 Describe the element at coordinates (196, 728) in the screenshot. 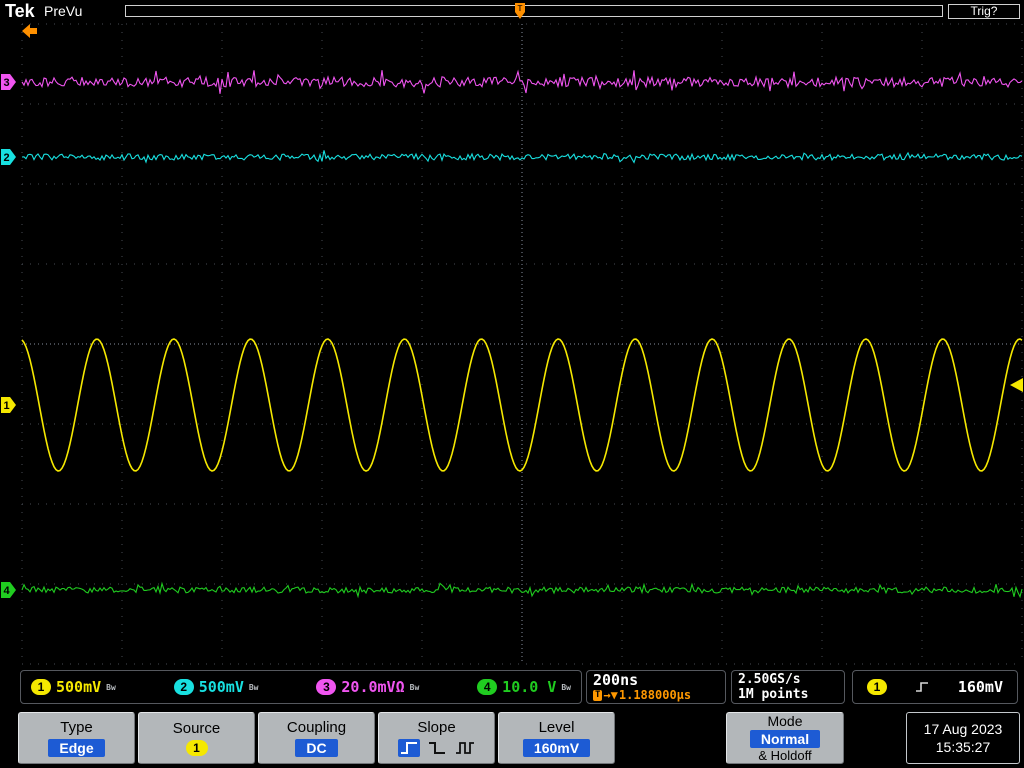

I see `source-label: Source` at that location.